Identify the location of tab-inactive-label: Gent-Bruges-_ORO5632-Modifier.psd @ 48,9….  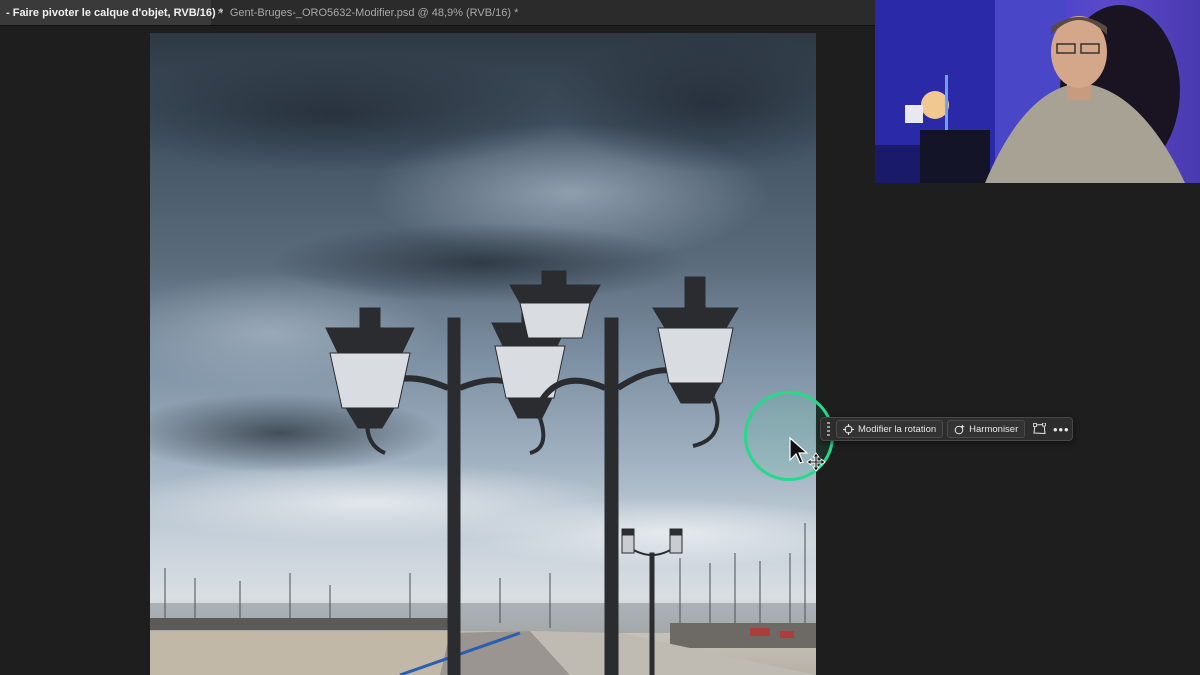
(374, 12).